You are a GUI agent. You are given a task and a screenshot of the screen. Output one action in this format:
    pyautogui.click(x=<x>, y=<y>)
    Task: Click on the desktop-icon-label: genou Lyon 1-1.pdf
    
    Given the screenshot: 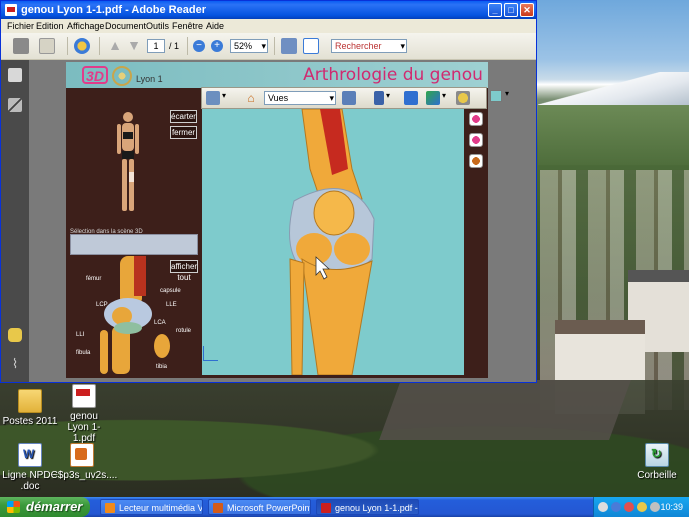 What is the action you would take?
    pyautogui.click(x=84, y=427)
    